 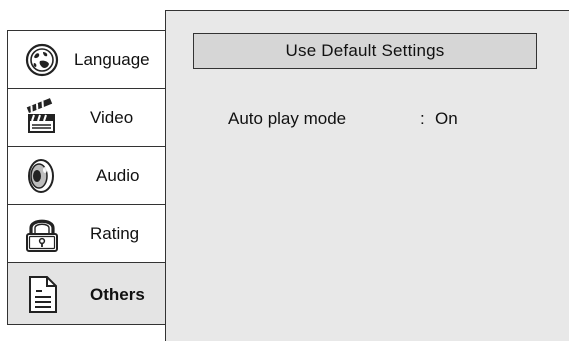 I want to click on auto-play-mode-setting: Auto play mode : On, so click(x=388, y=120).